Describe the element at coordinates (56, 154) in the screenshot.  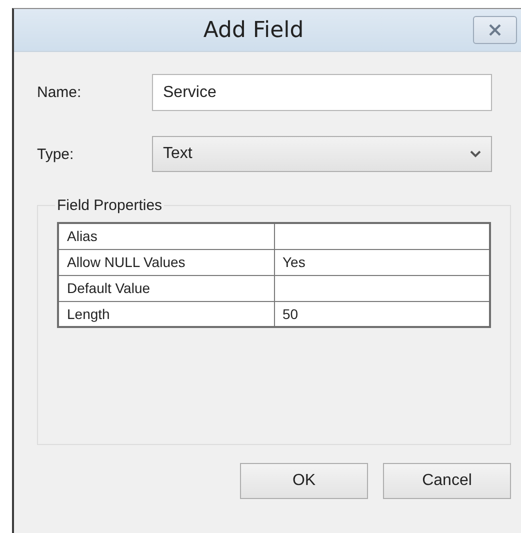
I see `field-label: Type:` at that location.